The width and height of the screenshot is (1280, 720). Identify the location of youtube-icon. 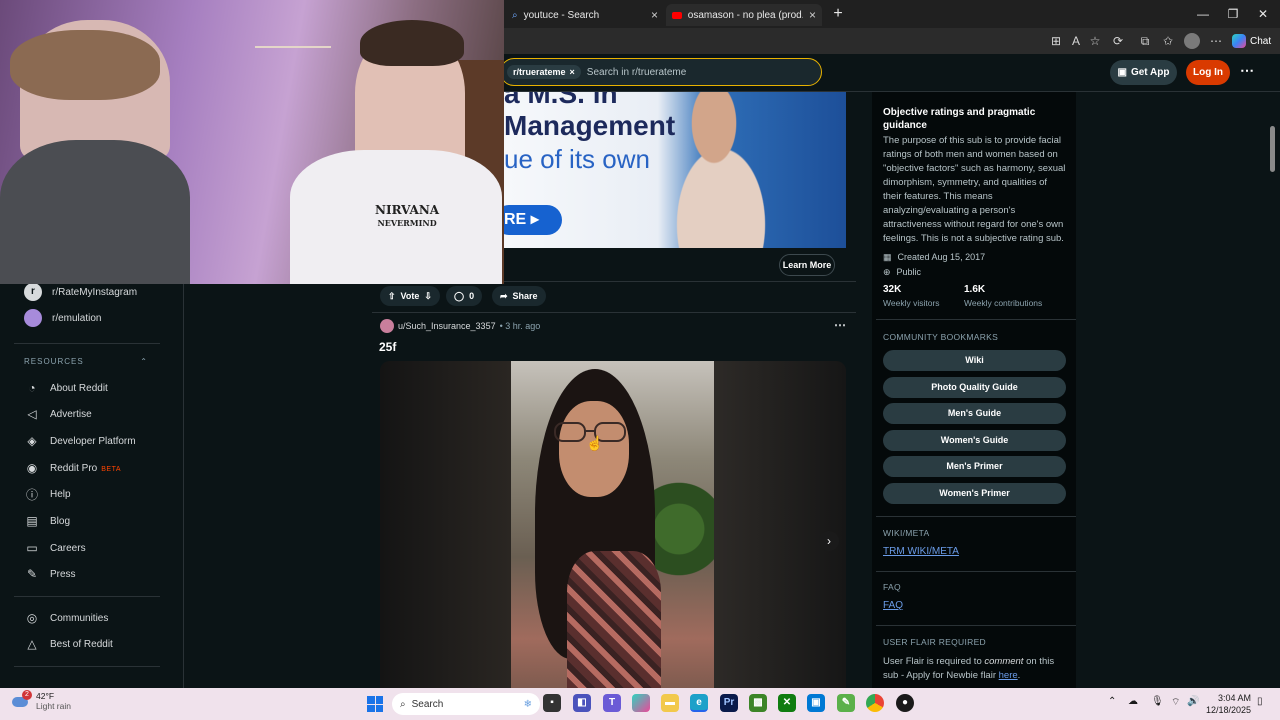
(677, 15).